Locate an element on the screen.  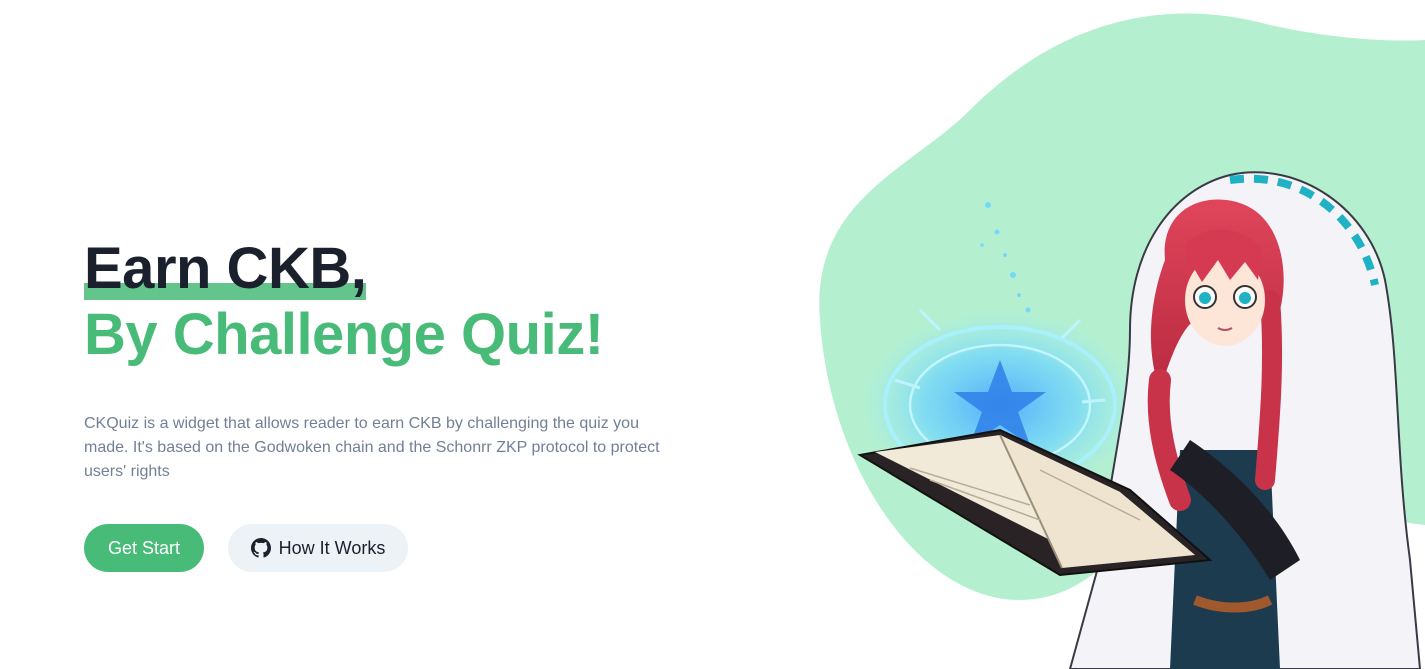
how-it-works-button: How It Works is located at coordinates (318, 548).